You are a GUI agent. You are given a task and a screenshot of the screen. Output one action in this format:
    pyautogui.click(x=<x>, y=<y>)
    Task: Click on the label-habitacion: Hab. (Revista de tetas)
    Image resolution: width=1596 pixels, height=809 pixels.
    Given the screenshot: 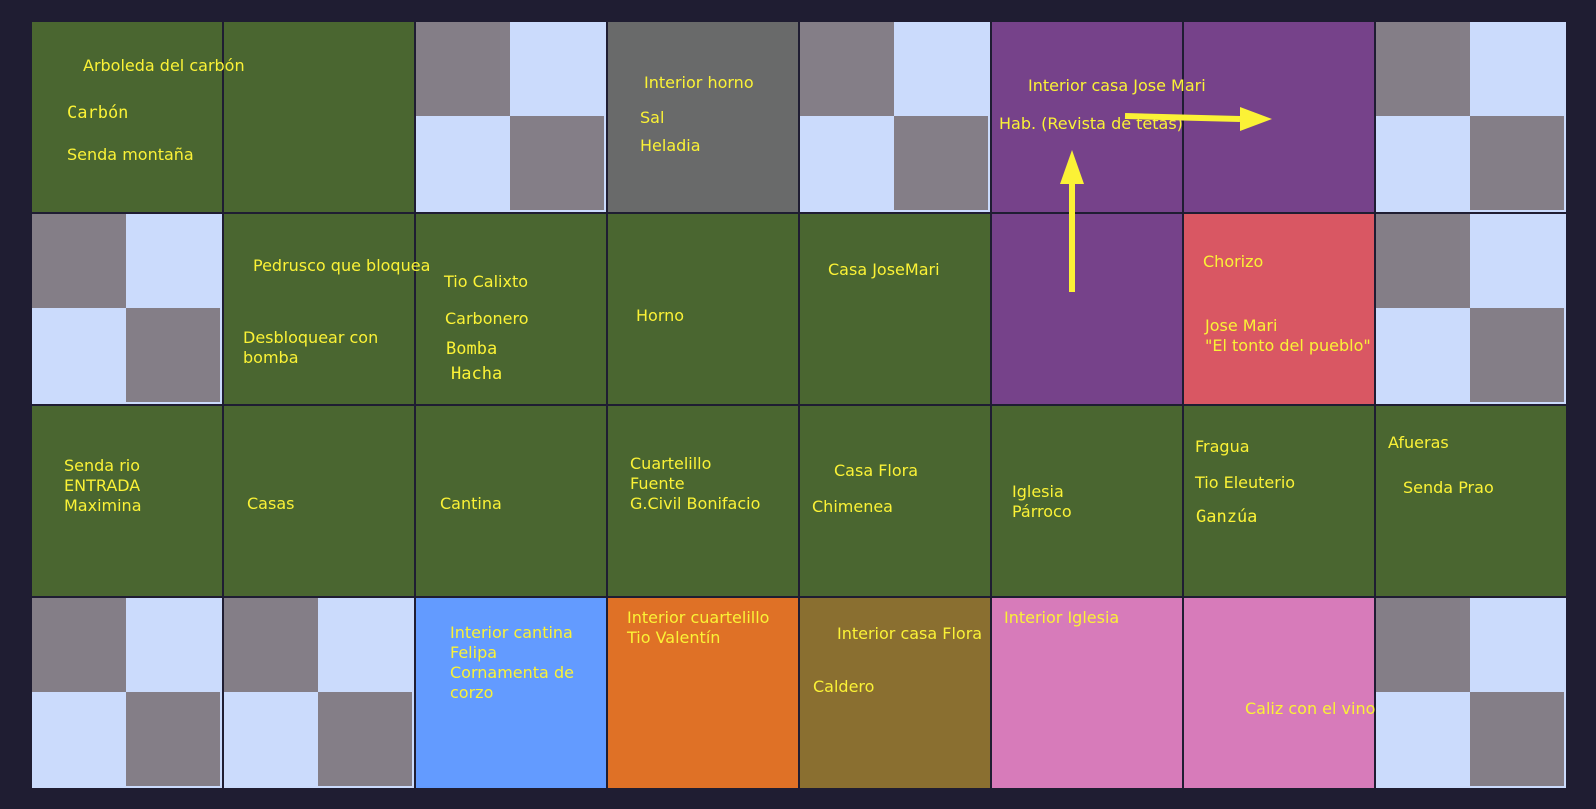 What is the action you would take?
    pyautogui.click(x=1091, y=123)
    